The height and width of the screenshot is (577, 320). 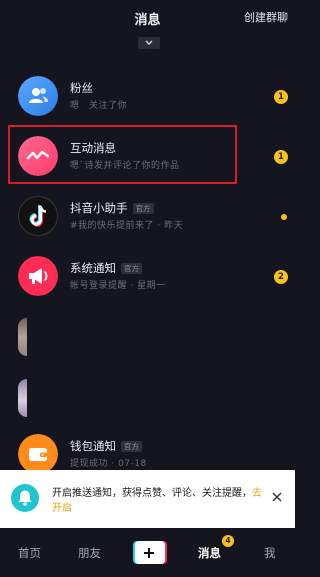 I want to click on people-icon, so click(x=38, y=96).